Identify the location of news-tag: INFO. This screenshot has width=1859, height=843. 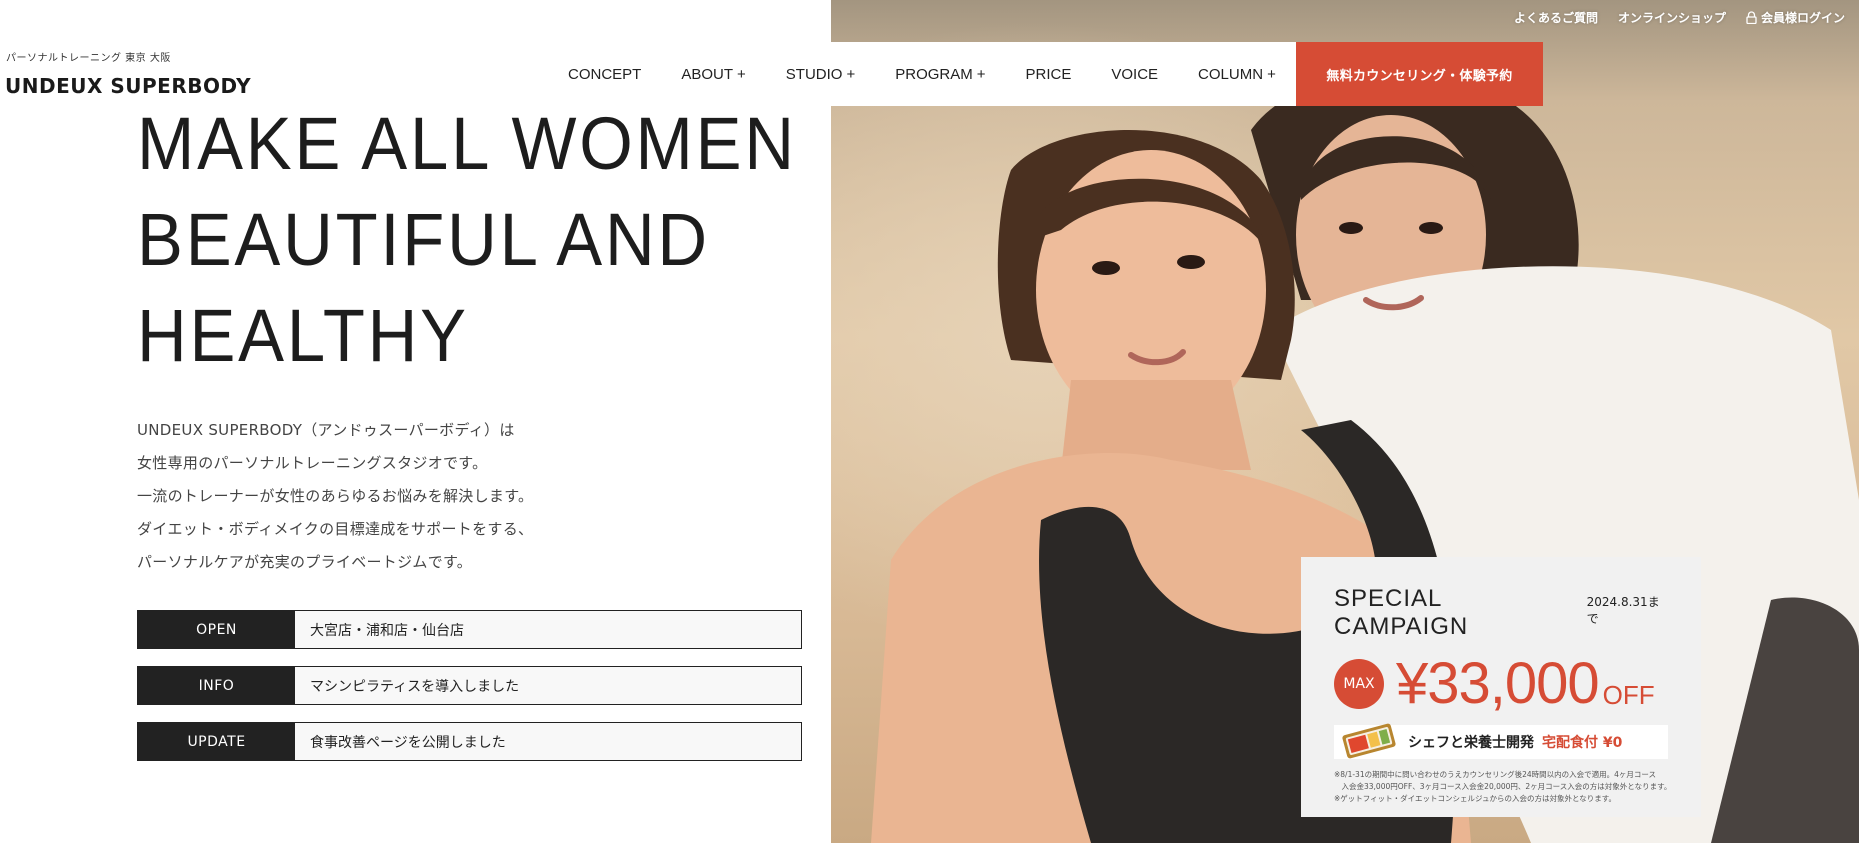
(216, 685).